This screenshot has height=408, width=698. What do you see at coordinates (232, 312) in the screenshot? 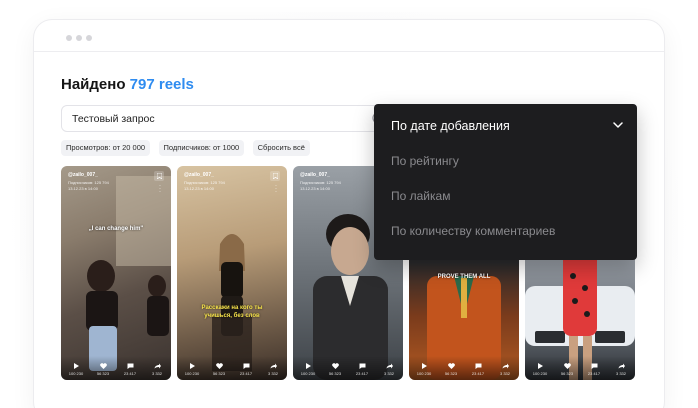
I see `reel-caption: Расскажи на кого ты учишься, без слов` at bounding box center [232, 312].